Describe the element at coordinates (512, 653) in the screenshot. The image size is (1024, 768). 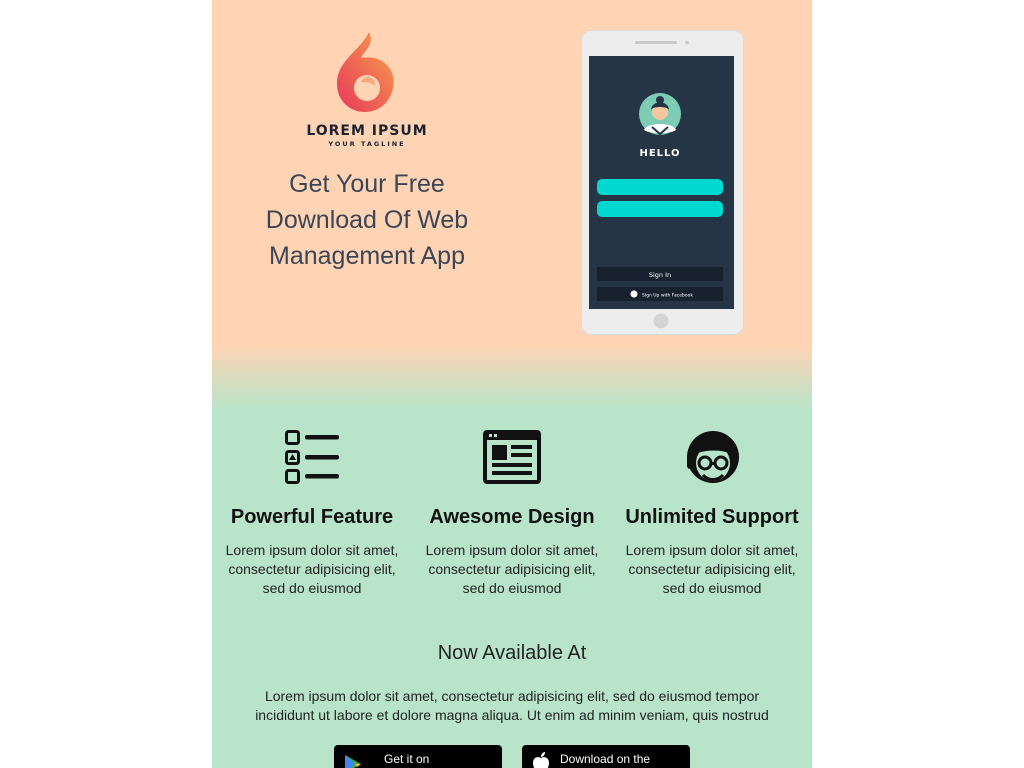
I see `availability-title: Now Available At` at that location.